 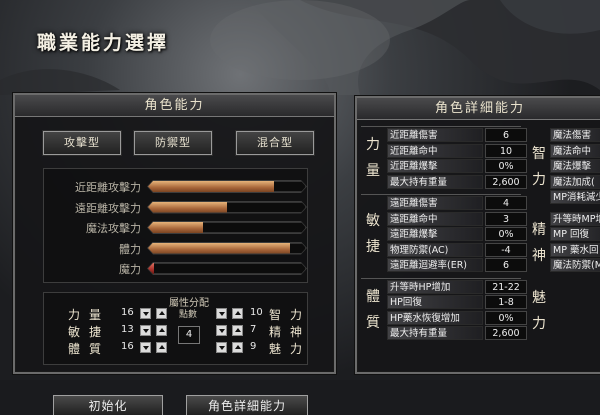 What do you see at coordinates (82, 143) in the screenshot?
I see `attack-type-button: 攻擊型` at bounding box center [82, 143].